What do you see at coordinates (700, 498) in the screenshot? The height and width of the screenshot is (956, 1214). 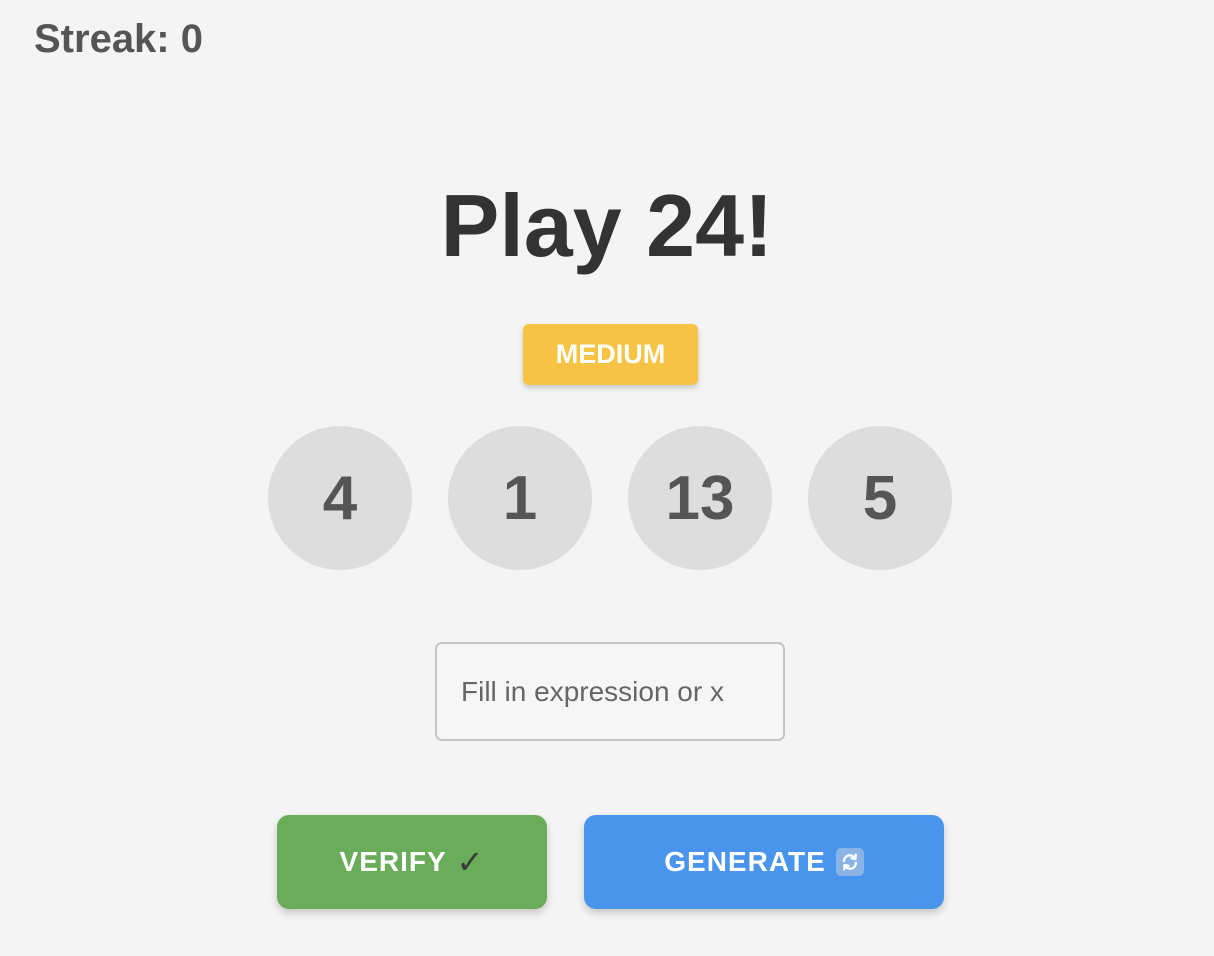 I see `number-card: 13` at bounding box center [700, 498].